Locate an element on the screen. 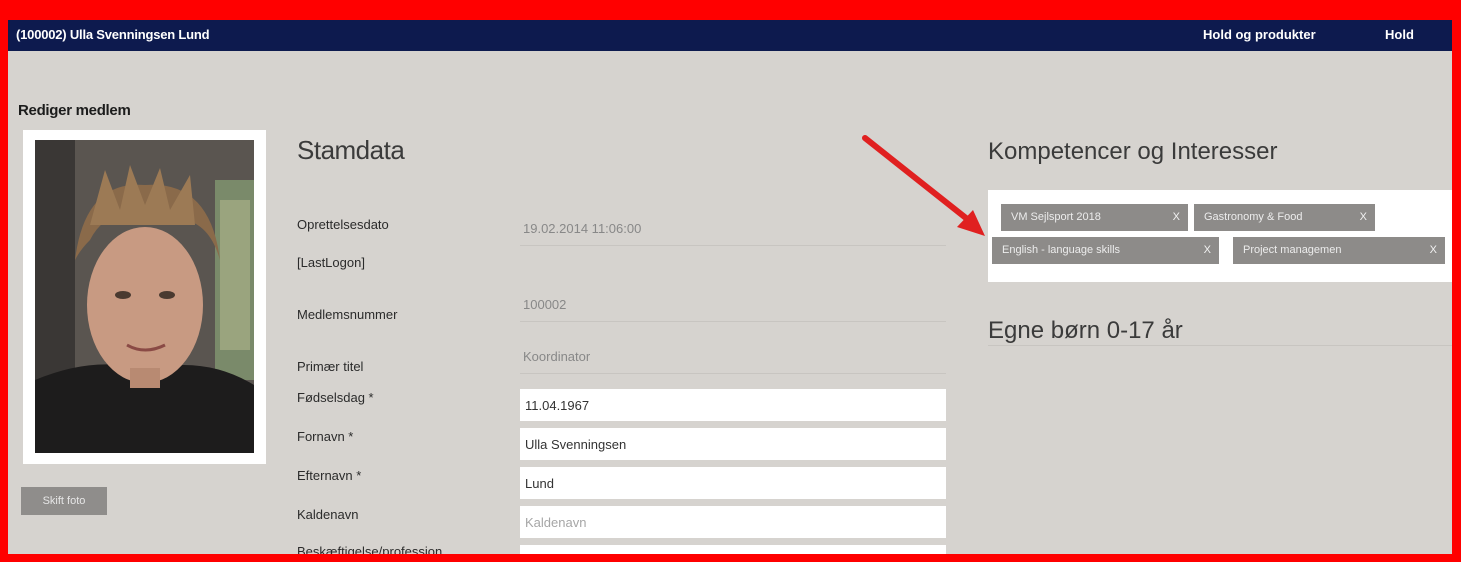  fodselsdag-label: Fødselsdag * is located at coordinates (335, 397).